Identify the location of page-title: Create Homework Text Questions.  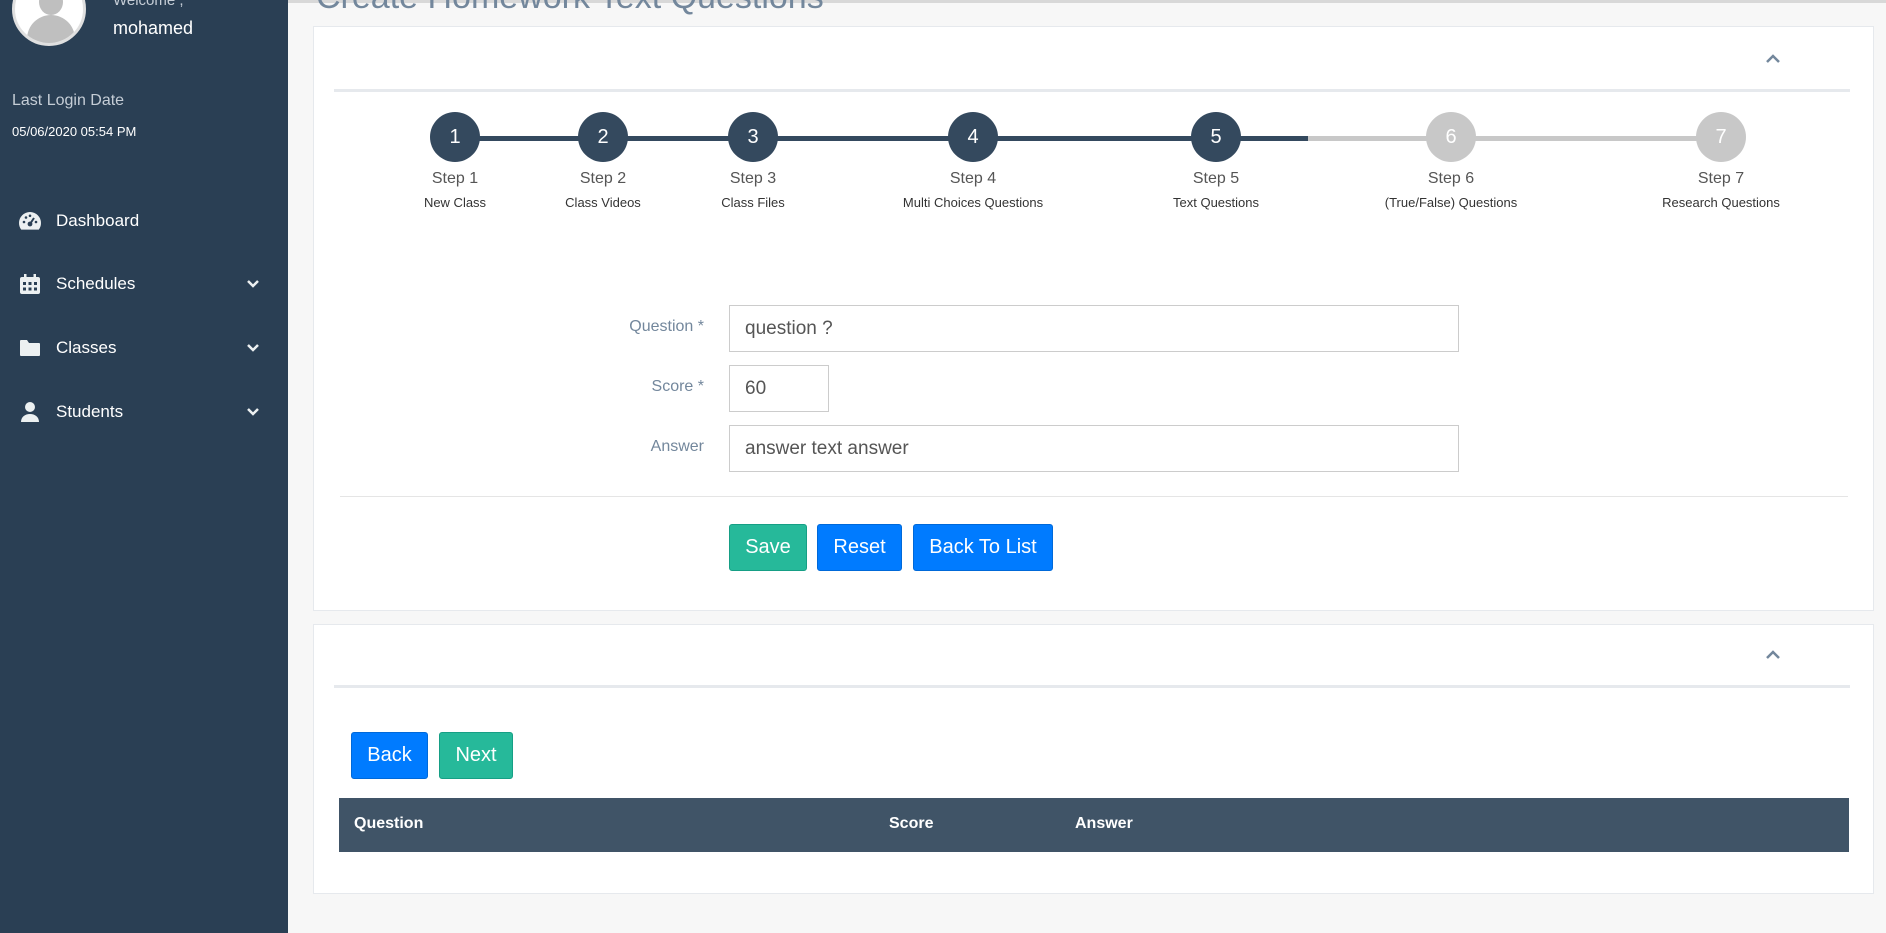
(570, 8).